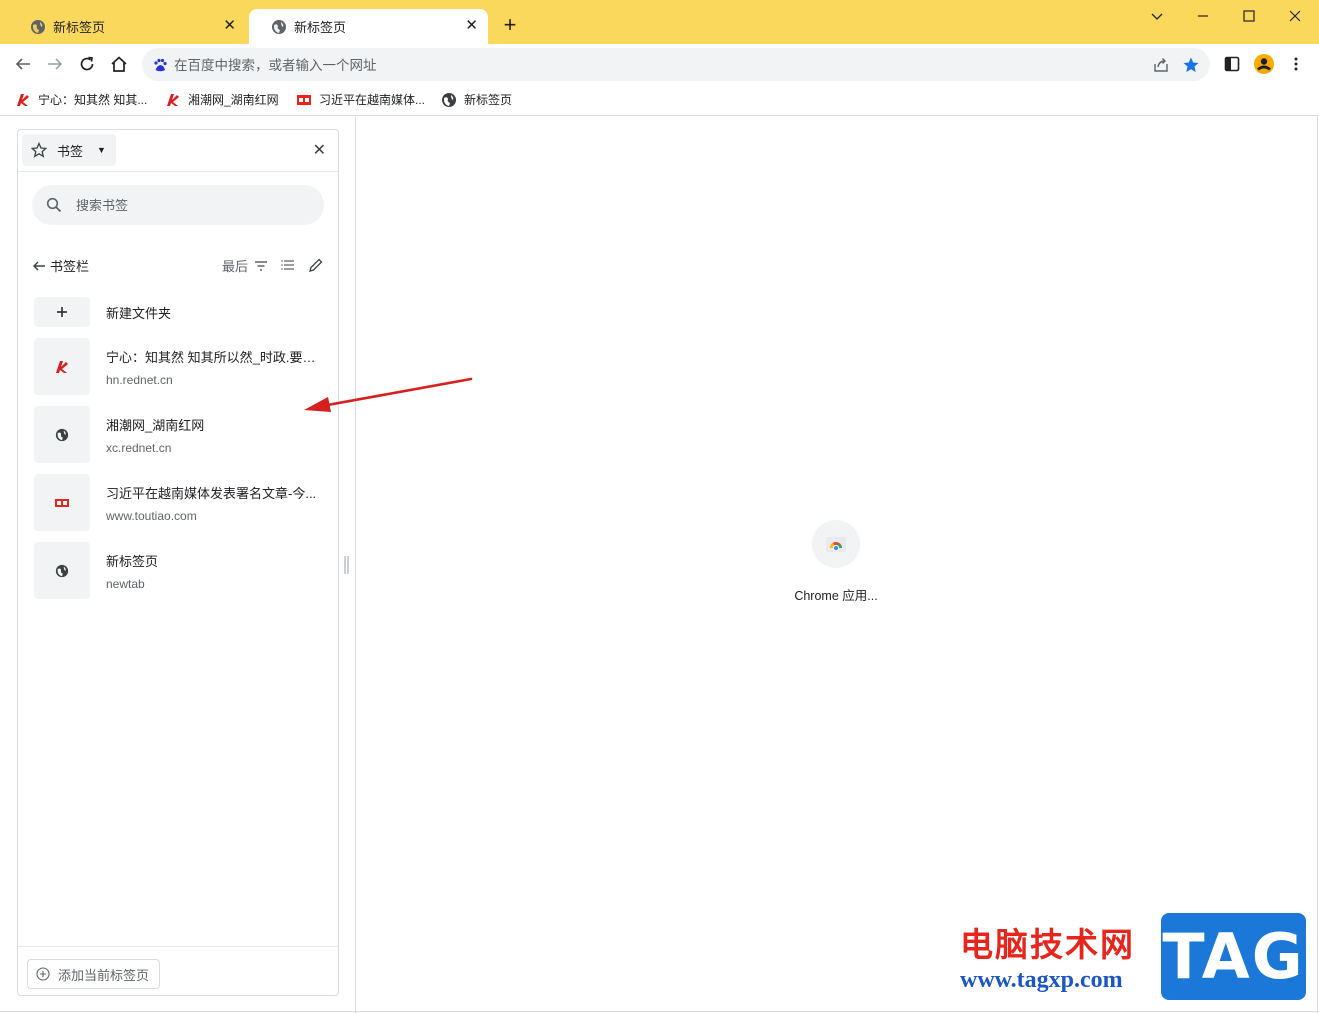 This screenshot has width=1319, height=1013. What do you see at coordinates (659, 100) in the screenshot?
I see `bookmarks-bar: 宁心：知其然 知其... 湘潮网_湖南红网 习近平在越南媒体... 新标签页` at bounding box center [659, 100].